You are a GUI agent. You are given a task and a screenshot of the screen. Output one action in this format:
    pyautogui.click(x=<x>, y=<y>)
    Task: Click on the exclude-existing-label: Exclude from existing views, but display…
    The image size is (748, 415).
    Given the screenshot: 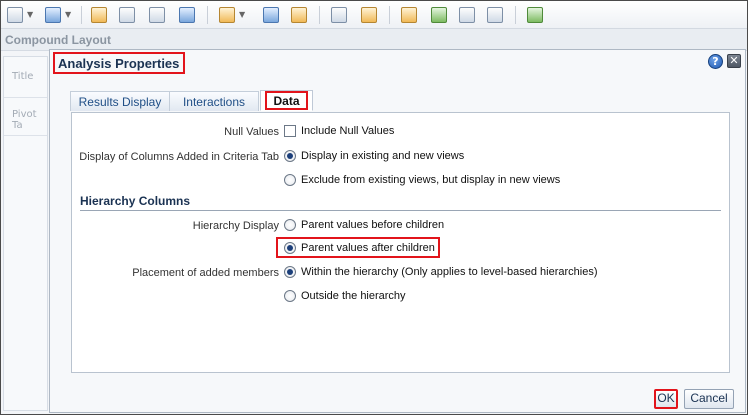 What is the action you would take?
    pyautogui.click(x=431, y=180)
    